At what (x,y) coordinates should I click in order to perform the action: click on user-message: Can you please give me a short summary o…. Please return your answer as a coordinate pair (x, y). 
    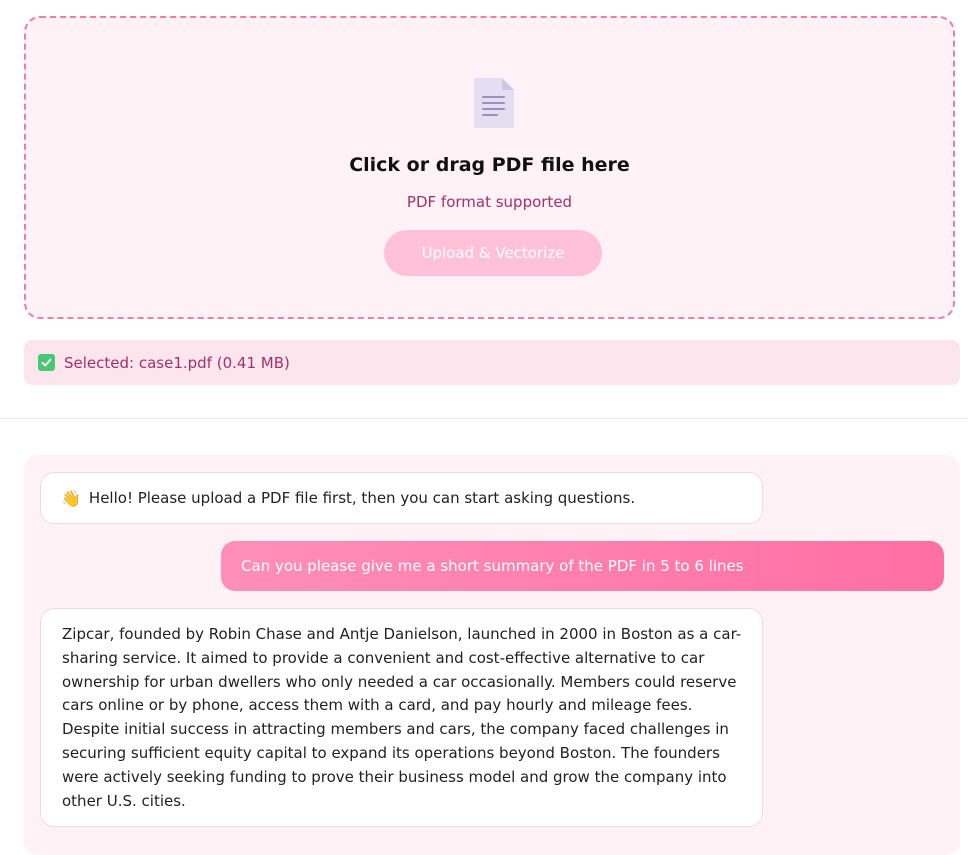
    Looking at the image, I should click on (582, 566).